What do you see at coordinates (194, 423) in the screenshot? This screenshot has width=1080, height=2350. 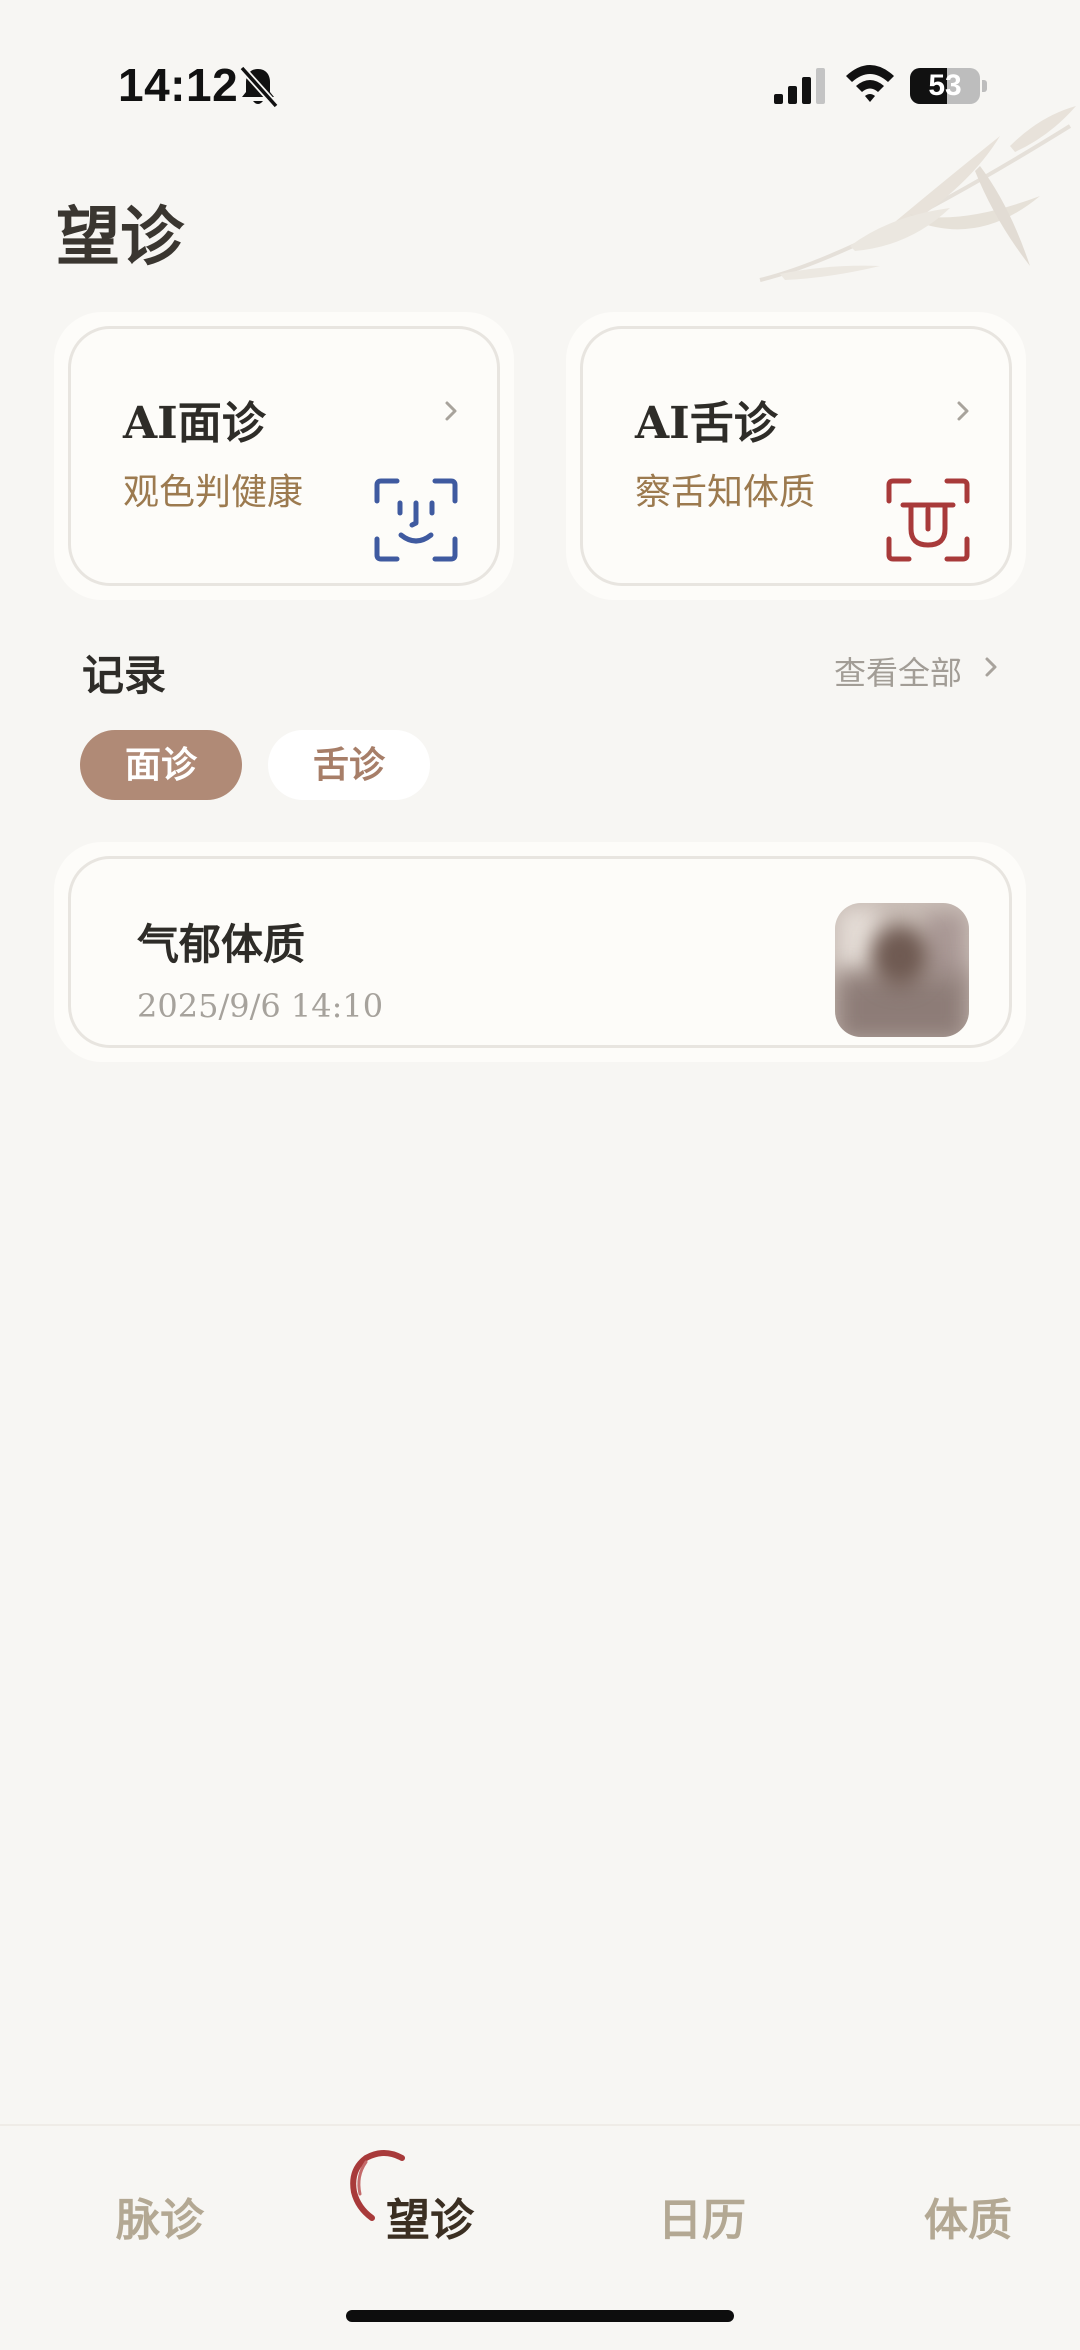 I see `card-title: AI面诊` at bounding box center [194, 423].